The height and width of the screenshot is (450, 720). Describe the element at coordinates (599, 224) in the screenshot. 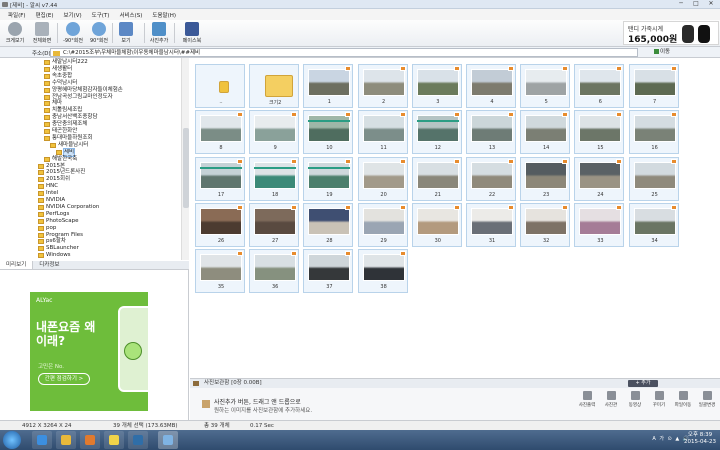

I see `photo-thumbnail: 33` at that location.